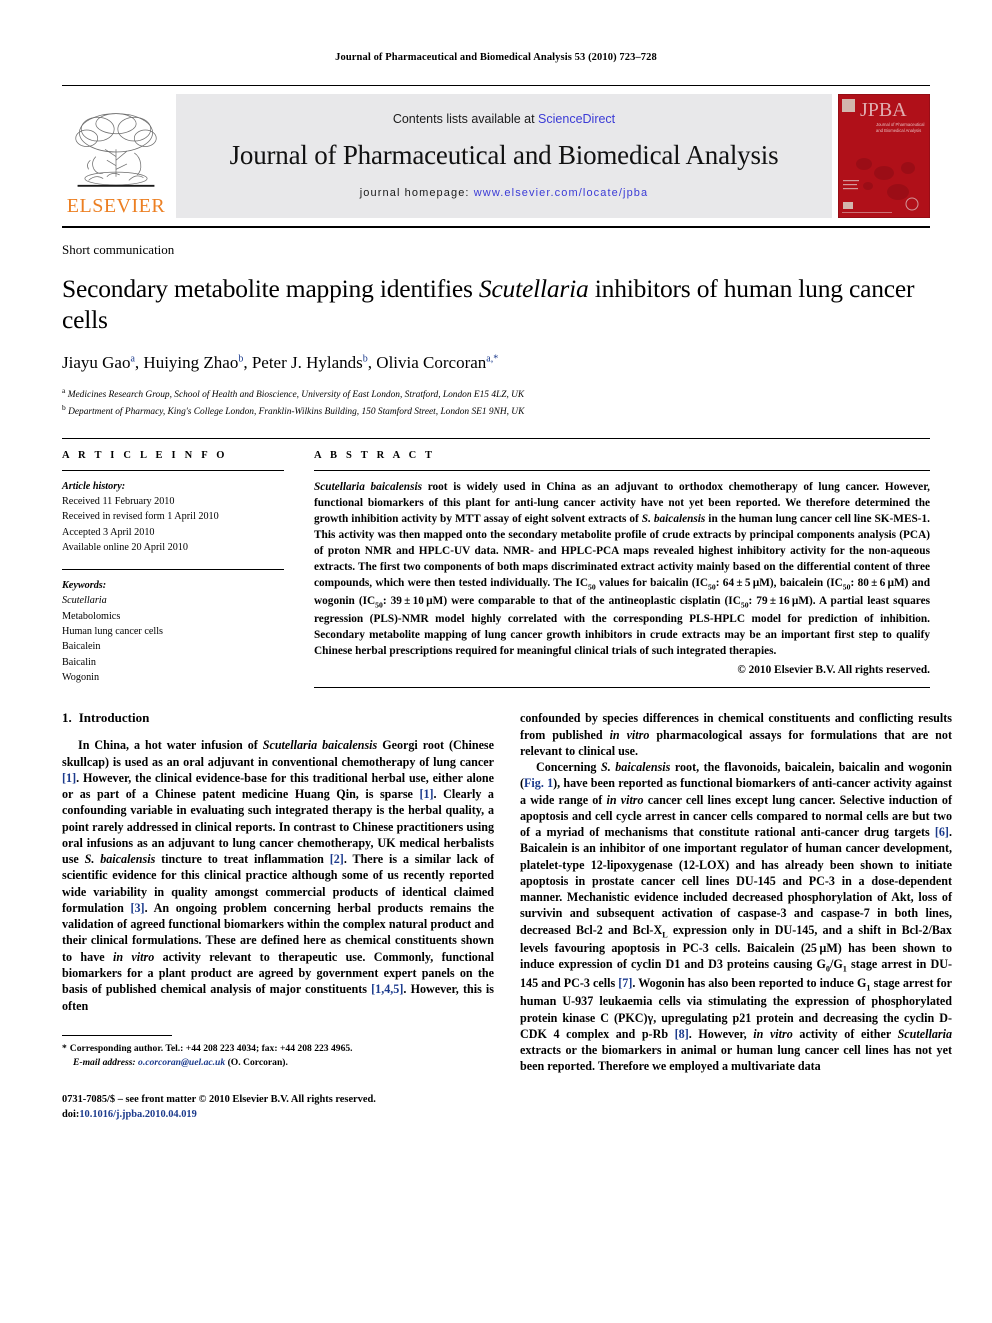 The image size is (992, 1323). What do you see at coordinates (64, 391) in the screenshot?
I see `affiliation-mark: a` at bounding box center [64, 391].